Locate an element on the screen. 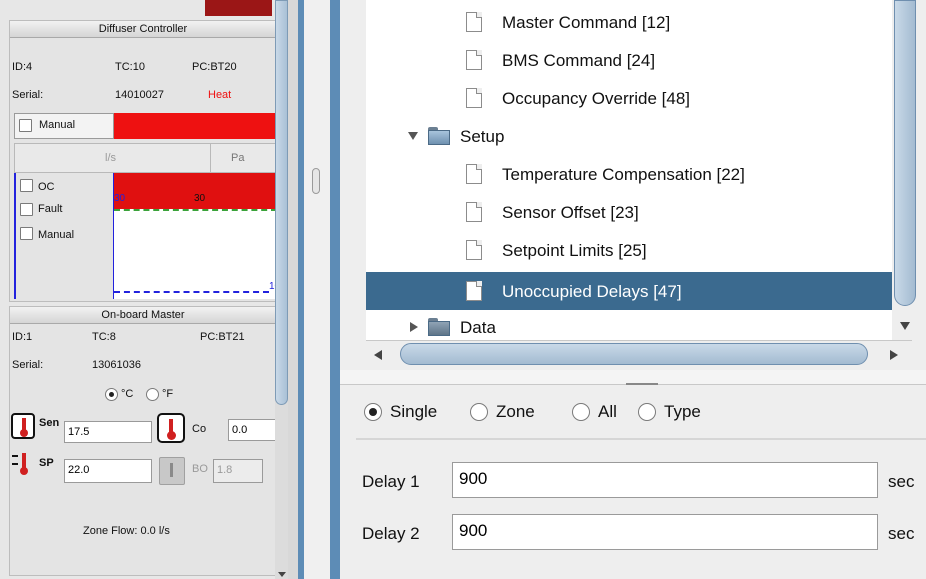  manual-toggle: Manual is located at coordinates (64, 126).